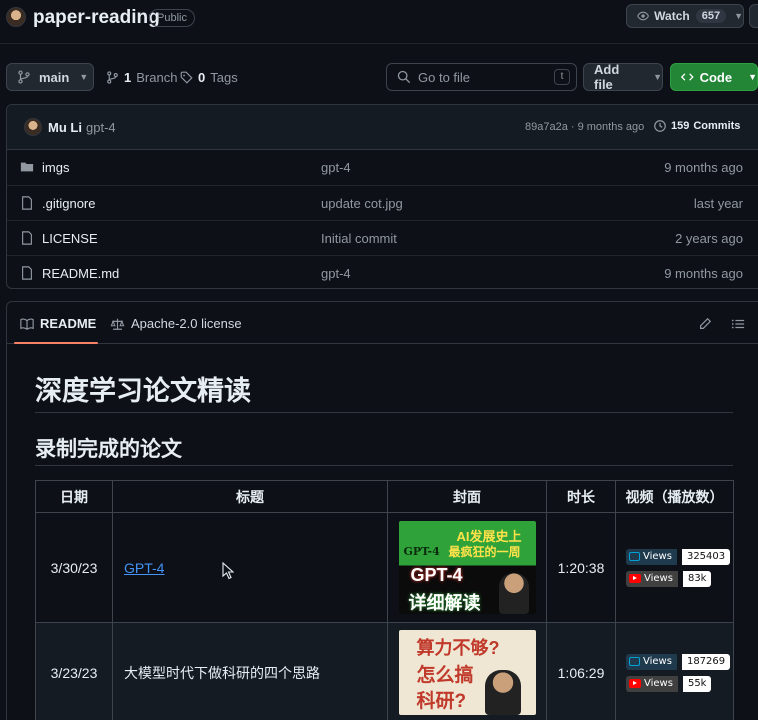 The width and height of the screenshot is (758, 720). What do you see at coordinates (711, 16) in the screenshot?
I see `watch-count: 657` at bounding box center [711, 16].